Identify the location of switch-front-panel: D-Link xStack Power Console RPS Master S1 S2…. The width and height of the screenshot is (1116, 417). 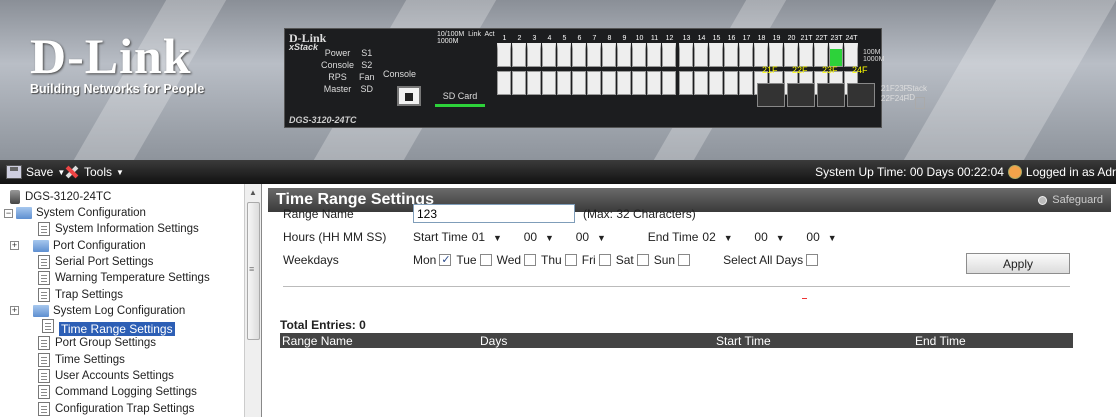
(605, 78).